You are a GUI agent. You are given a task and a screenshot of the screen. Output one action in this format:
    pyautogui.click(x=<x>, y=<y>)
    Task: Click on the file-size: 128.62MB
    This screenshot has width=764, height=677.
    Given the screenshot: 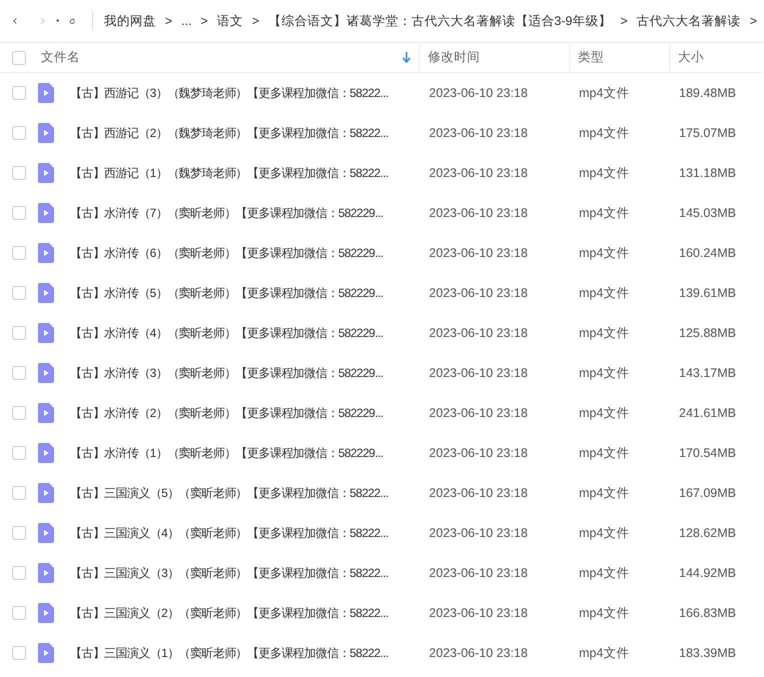 What is the action you would take?
    pyautogui.click(x=707, y=533)
    